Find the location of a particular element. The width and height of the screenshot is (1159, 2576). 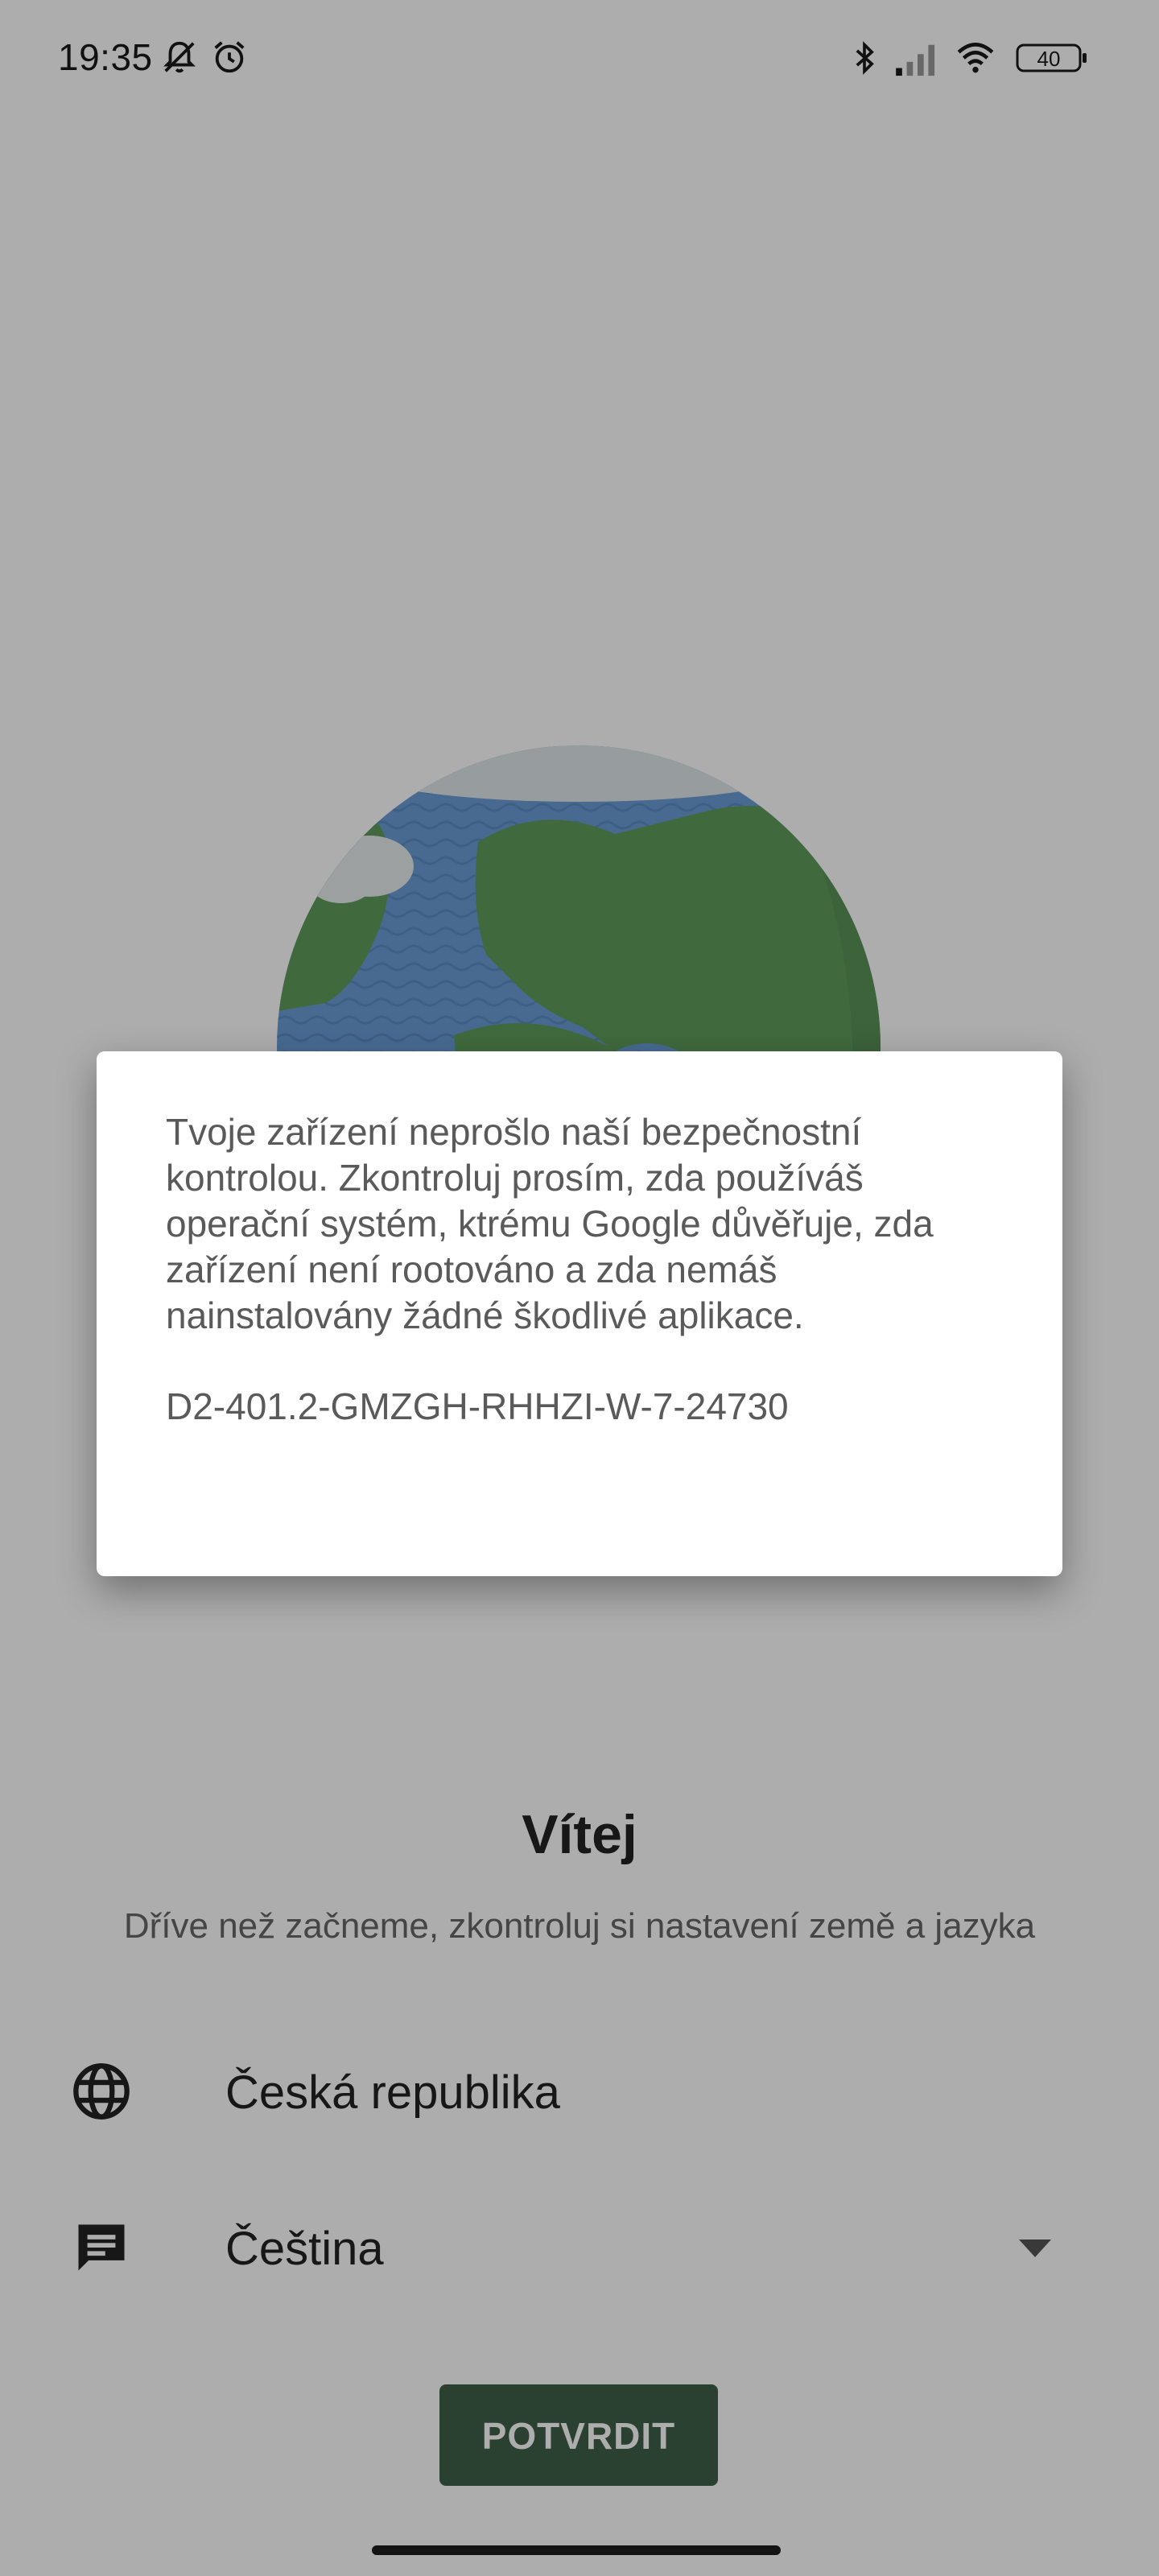

dialog-error-code: D2-401.2-GMZGH-RHHZI-W-7-24730 is located at coordinates (477, 1406).